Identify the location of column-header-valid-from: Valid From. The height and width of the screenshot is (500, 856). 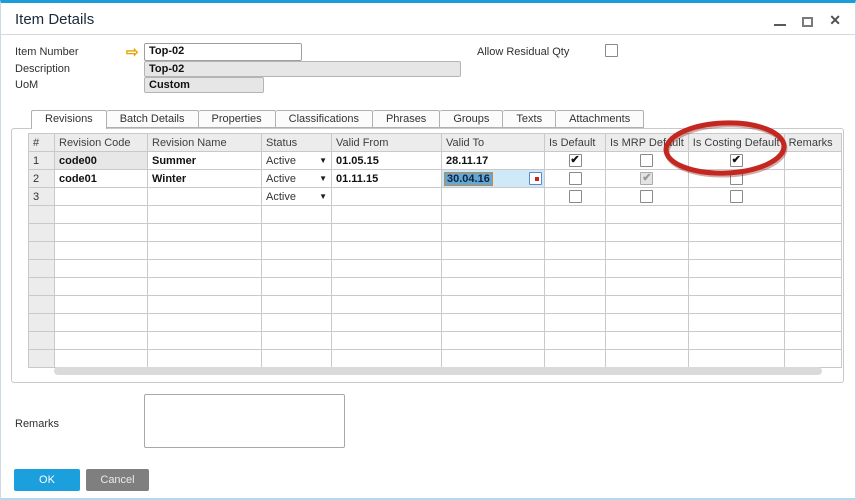
(386, 142).